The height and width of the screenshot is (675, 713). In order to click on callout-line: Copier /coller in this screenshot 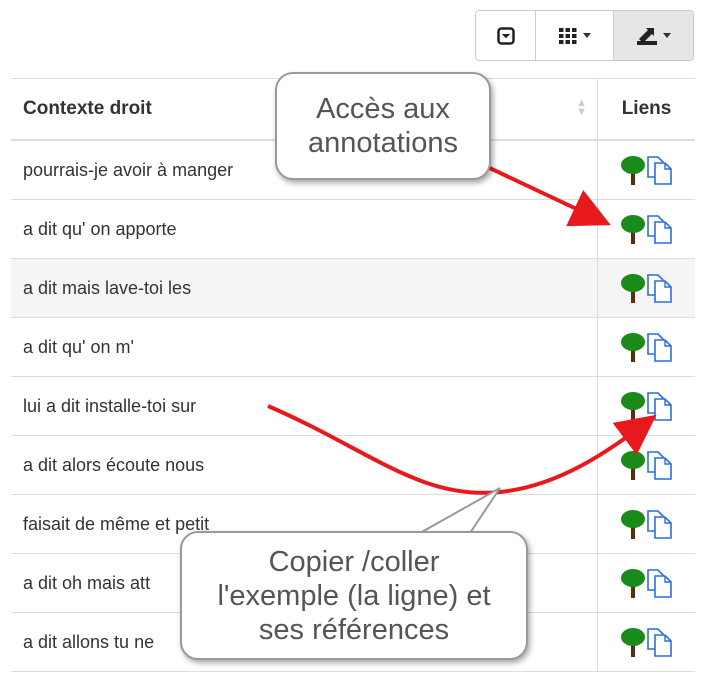, I will do `click(354, 561)`.